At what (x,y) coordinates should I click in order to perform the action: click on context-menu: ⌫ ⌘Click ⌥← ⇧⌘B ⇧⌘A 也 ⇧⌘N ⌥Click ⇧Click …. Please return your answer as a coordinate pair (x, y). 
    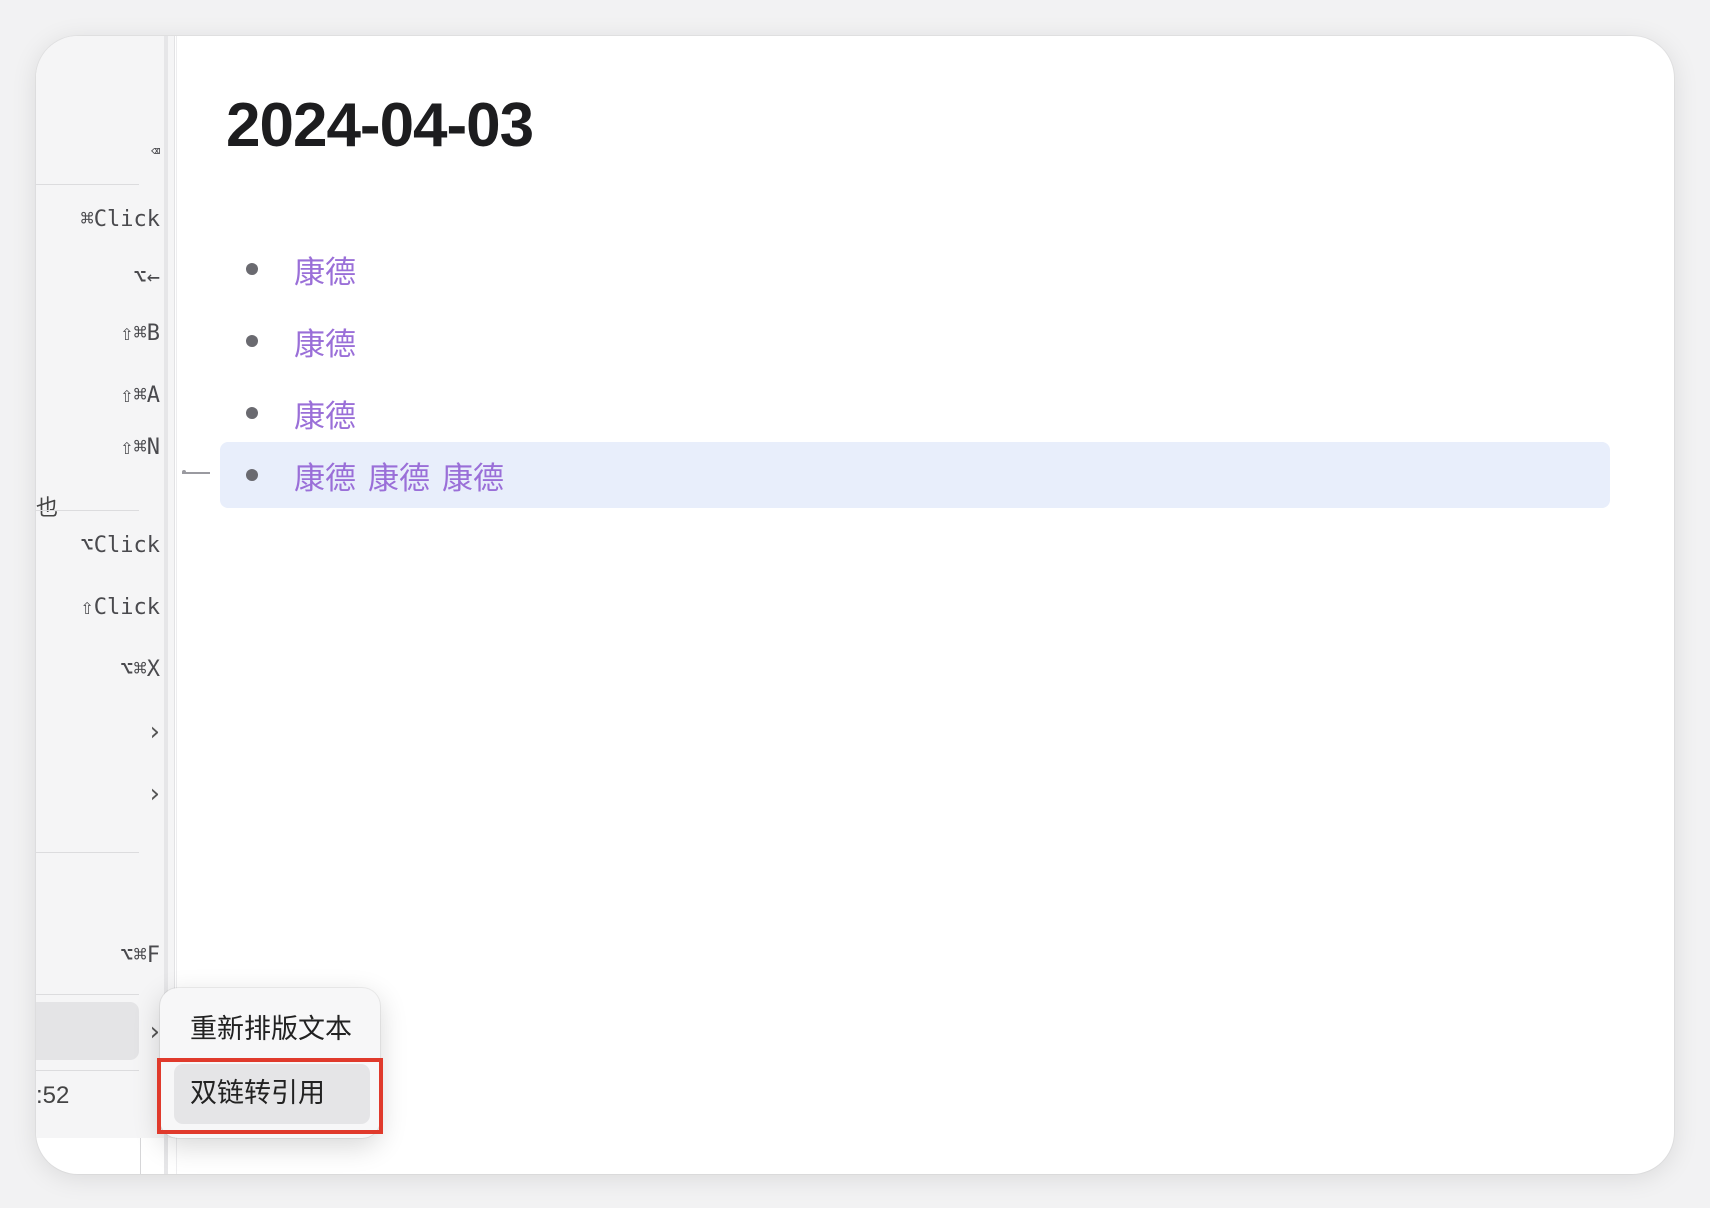
    Looking at the image, I should click on (105, 587).